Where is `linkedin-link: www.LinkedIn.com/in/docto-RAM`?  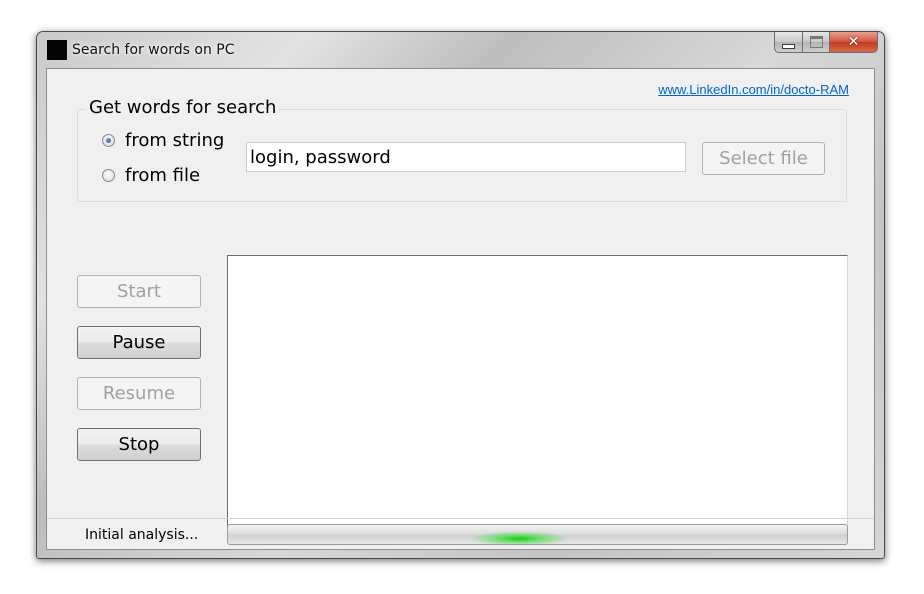 linkedin-link: www.LinkedIn.com/in/docto-RAM is located at coordinates (753, 89).